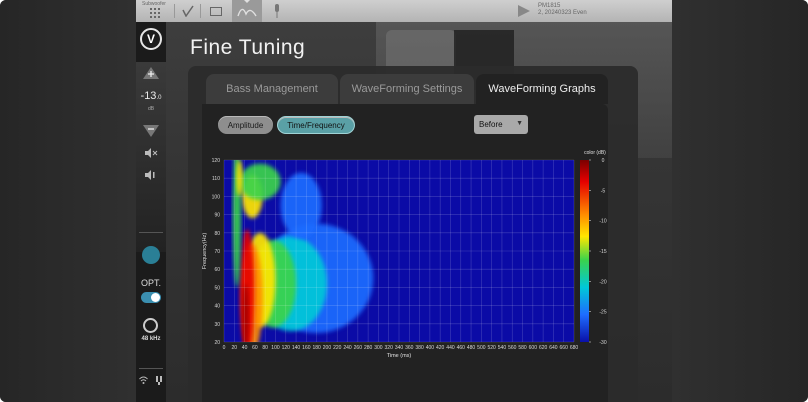 The image size is (808, 402). I want to click on colorbar: color (dB) 0 -5 -10 -15 -20 -25 -30, so click(593, 248).